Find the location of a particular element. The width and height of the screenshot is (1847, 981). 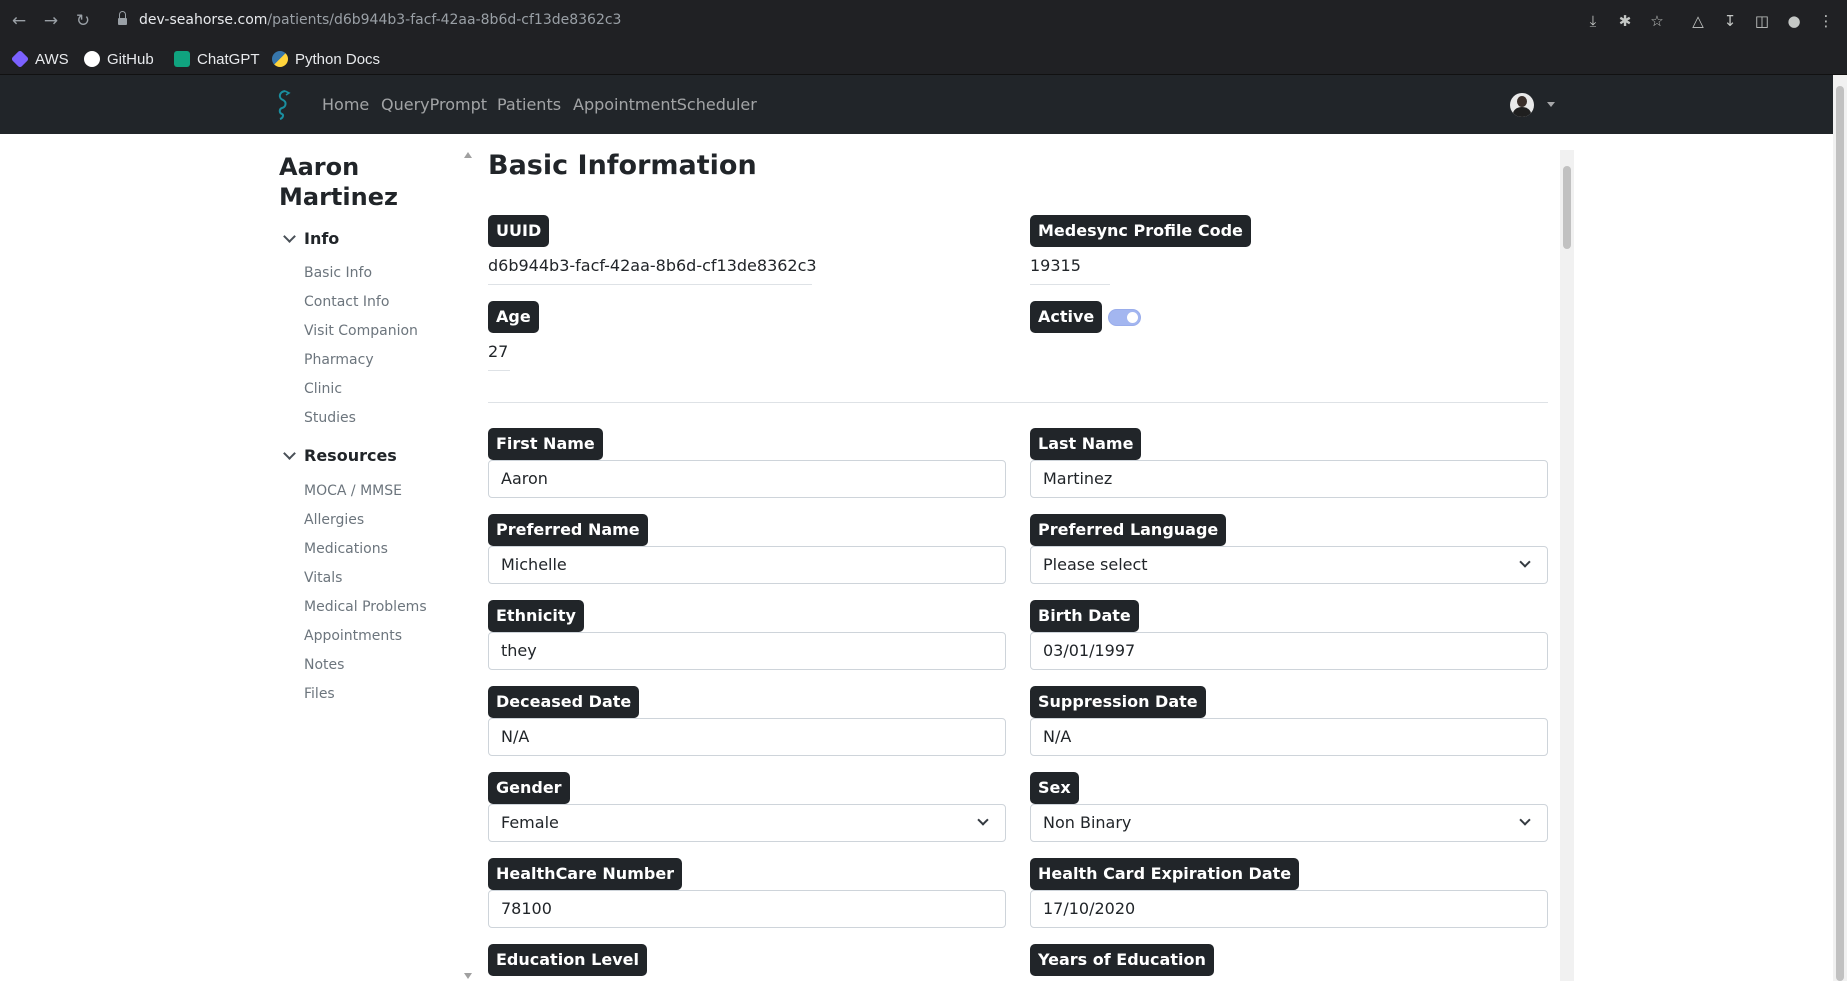

page-title: Basic Information is located at coordinates (622, 165).